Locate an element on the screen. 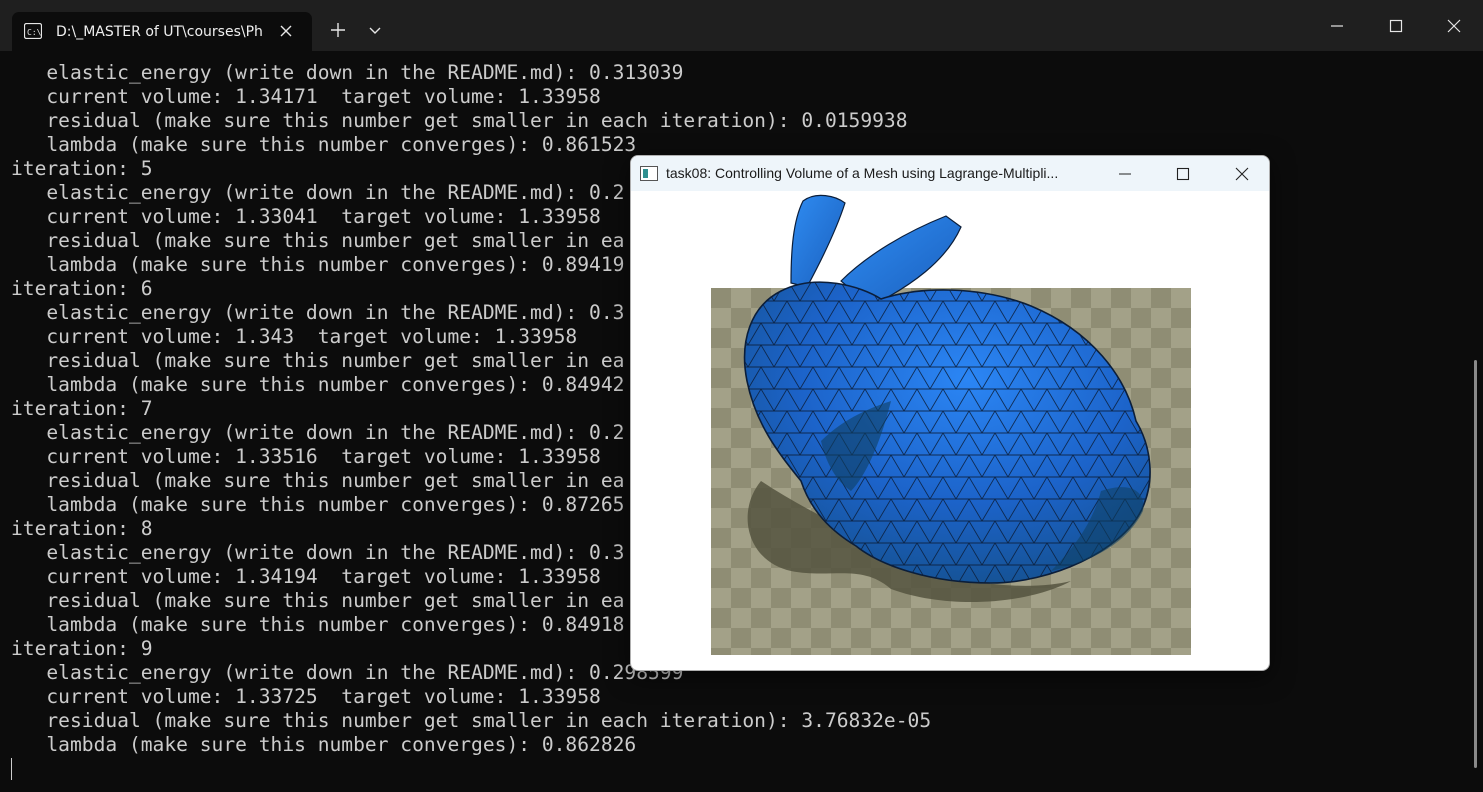  svg-text: C:\ is located at coordinates (34, 32).